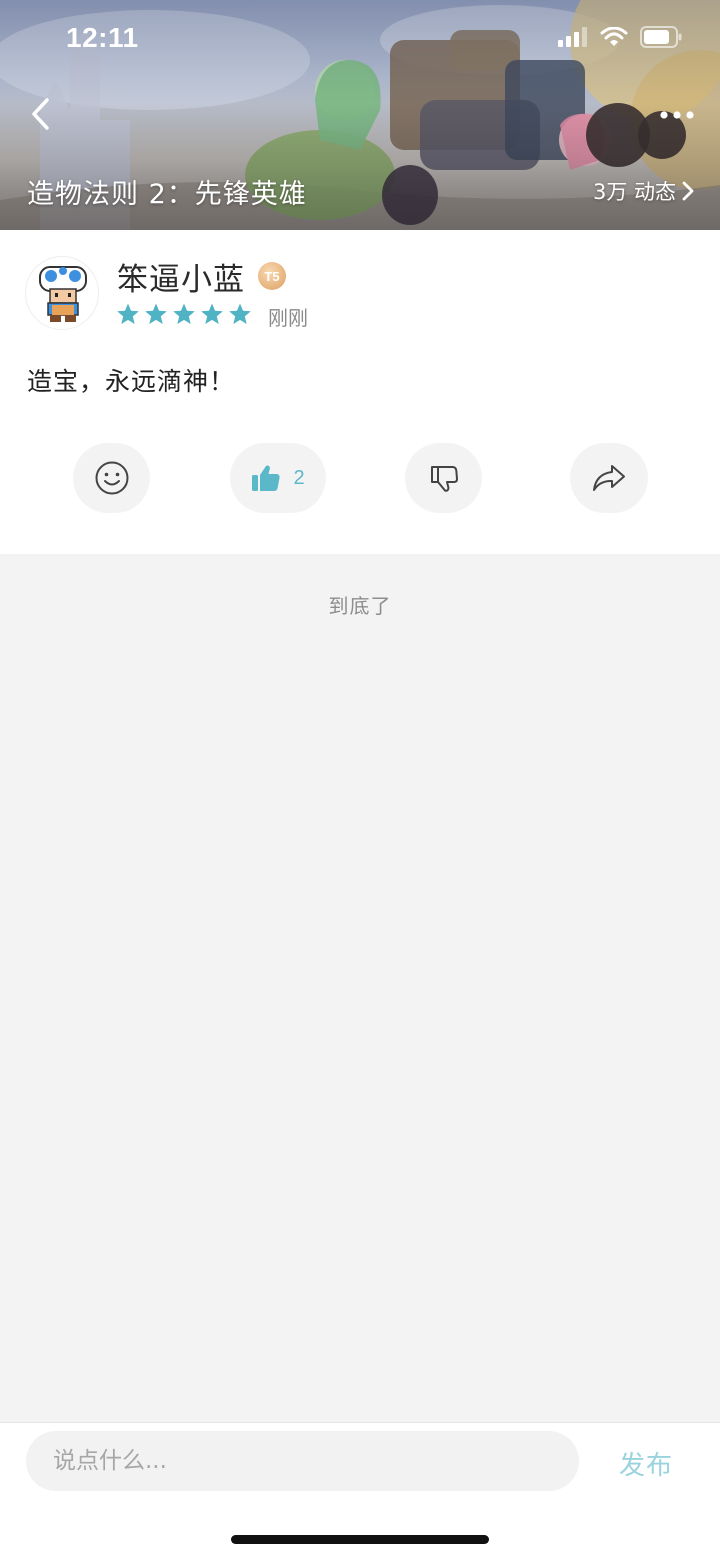 Image resolution: width=720 pixels, height=1558 pixels. What do you see at coordinates (299, 477) in the screenshot?
I see `like-count: 2` at bounding box center [299, 477].